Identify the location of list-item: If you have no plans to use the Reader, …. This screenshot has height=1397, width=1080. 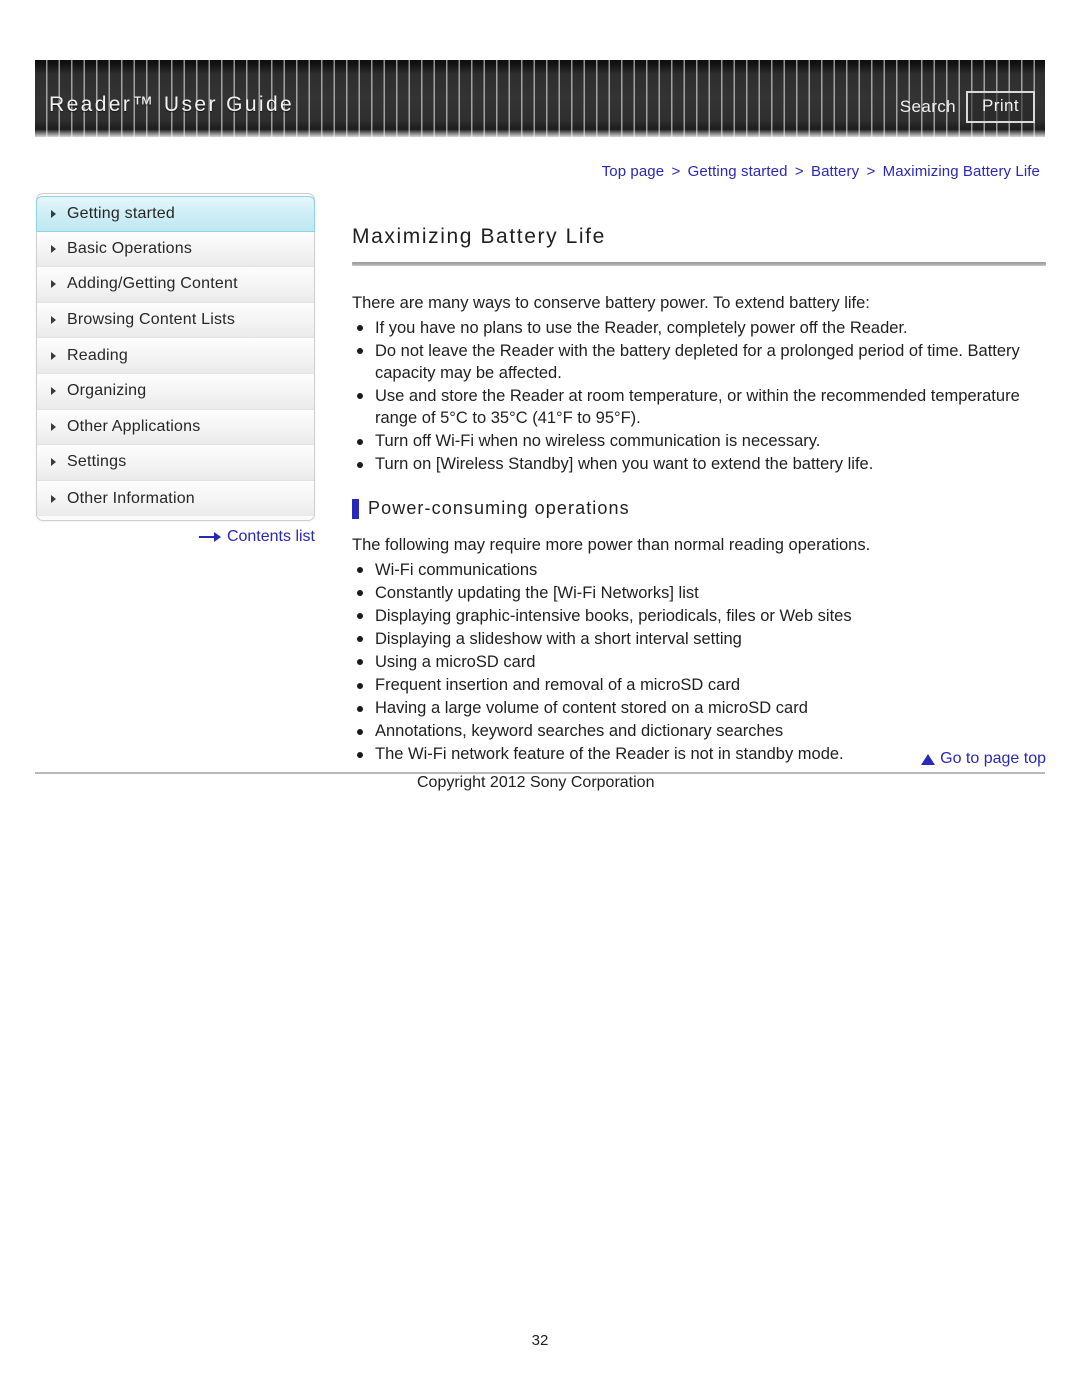
(699, 328).